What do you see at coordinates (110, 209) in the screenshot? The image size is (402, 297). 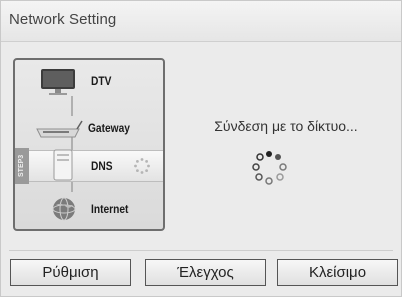 I see `step-label-internet: Internet` at bounding box center [110, 209].